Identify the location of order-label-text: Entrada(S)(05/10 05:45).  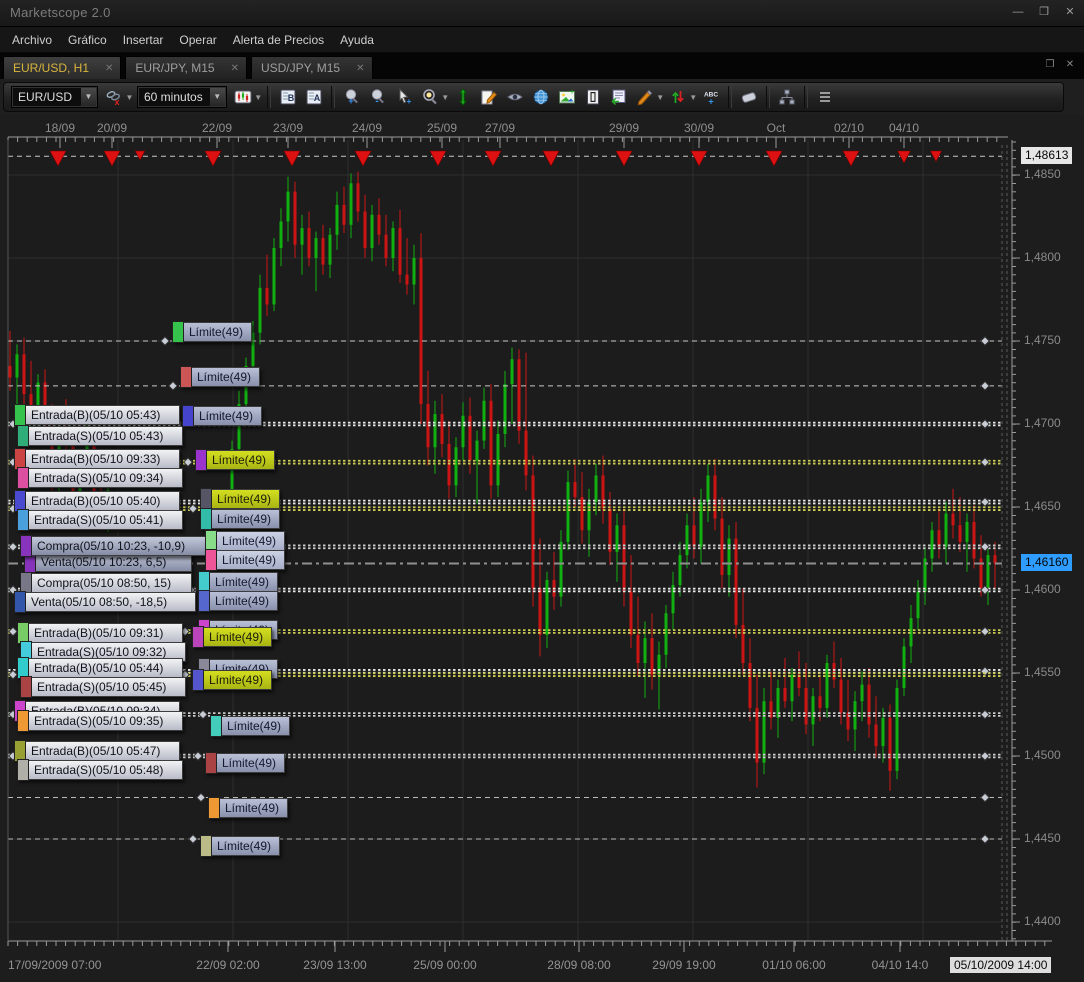
(102, 687).